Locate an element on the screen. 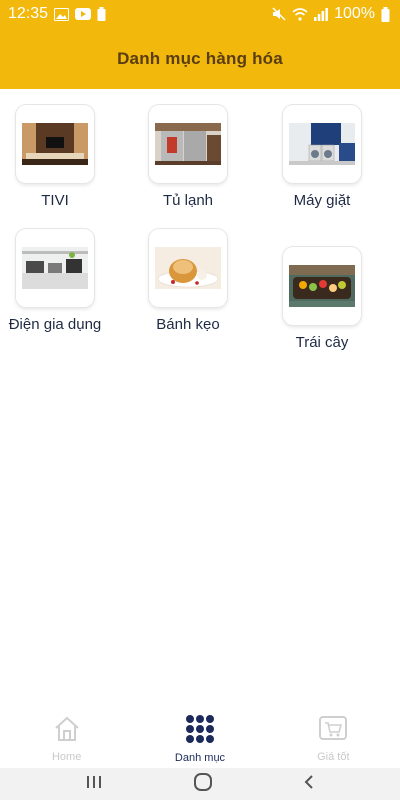 Image resolution: width=400 pixels, height=800 pixels. laundry-photo is located at coordinates (322, 144).